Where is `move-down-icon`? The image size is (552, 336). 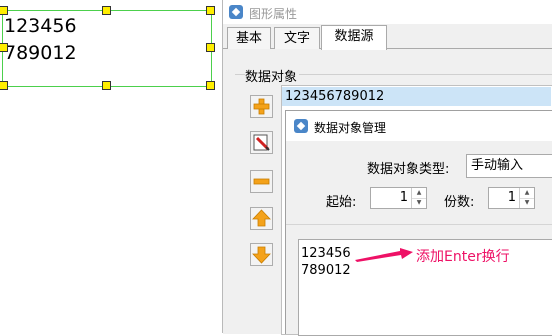
move-down-icon is located at coordinates (261, 255).